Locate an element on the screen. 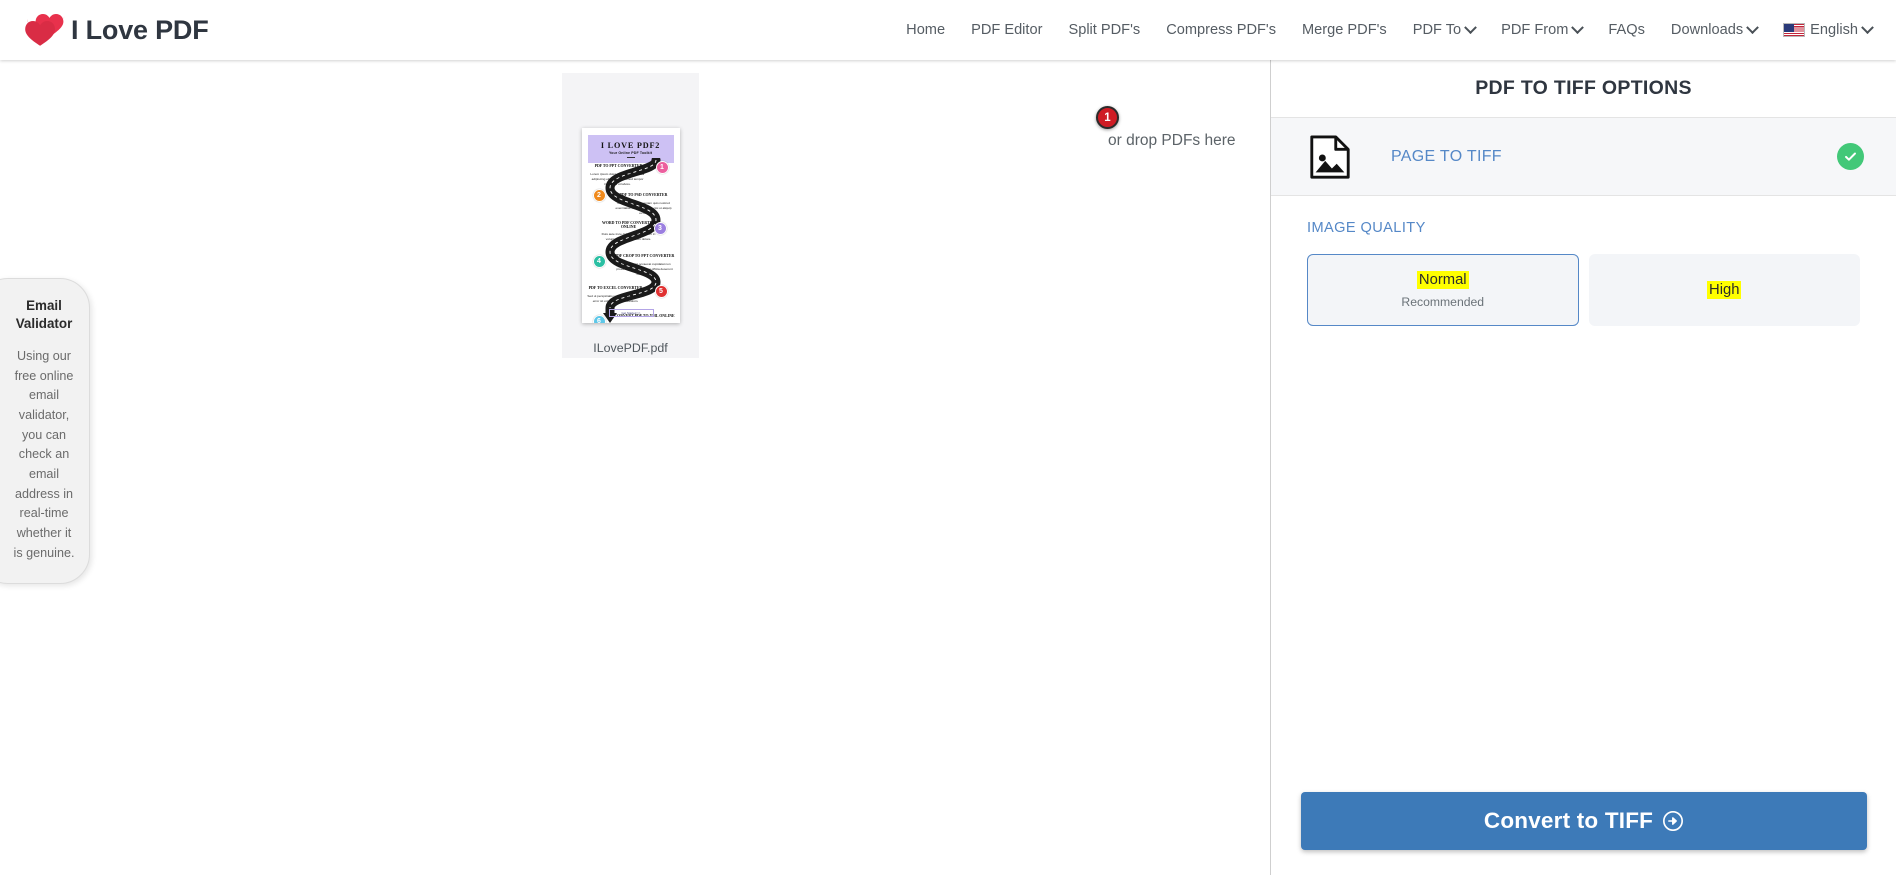 This screenshot has height=875, width=1896. quality-option-high-label: High is located at coordinates (1724, 290).